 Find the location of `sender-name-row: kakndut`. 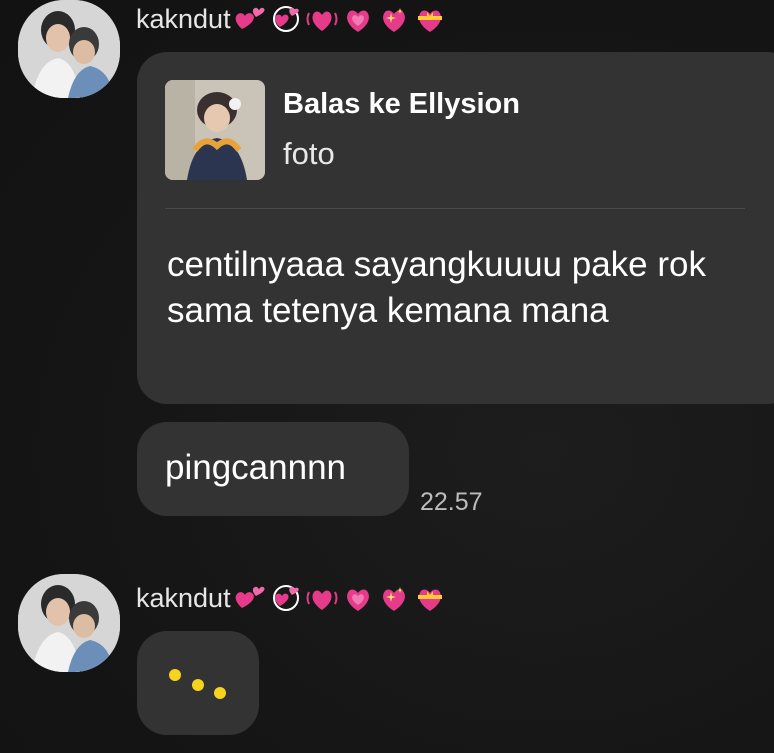

sender-name-row: kakndut is located at coordinates (291, 19).